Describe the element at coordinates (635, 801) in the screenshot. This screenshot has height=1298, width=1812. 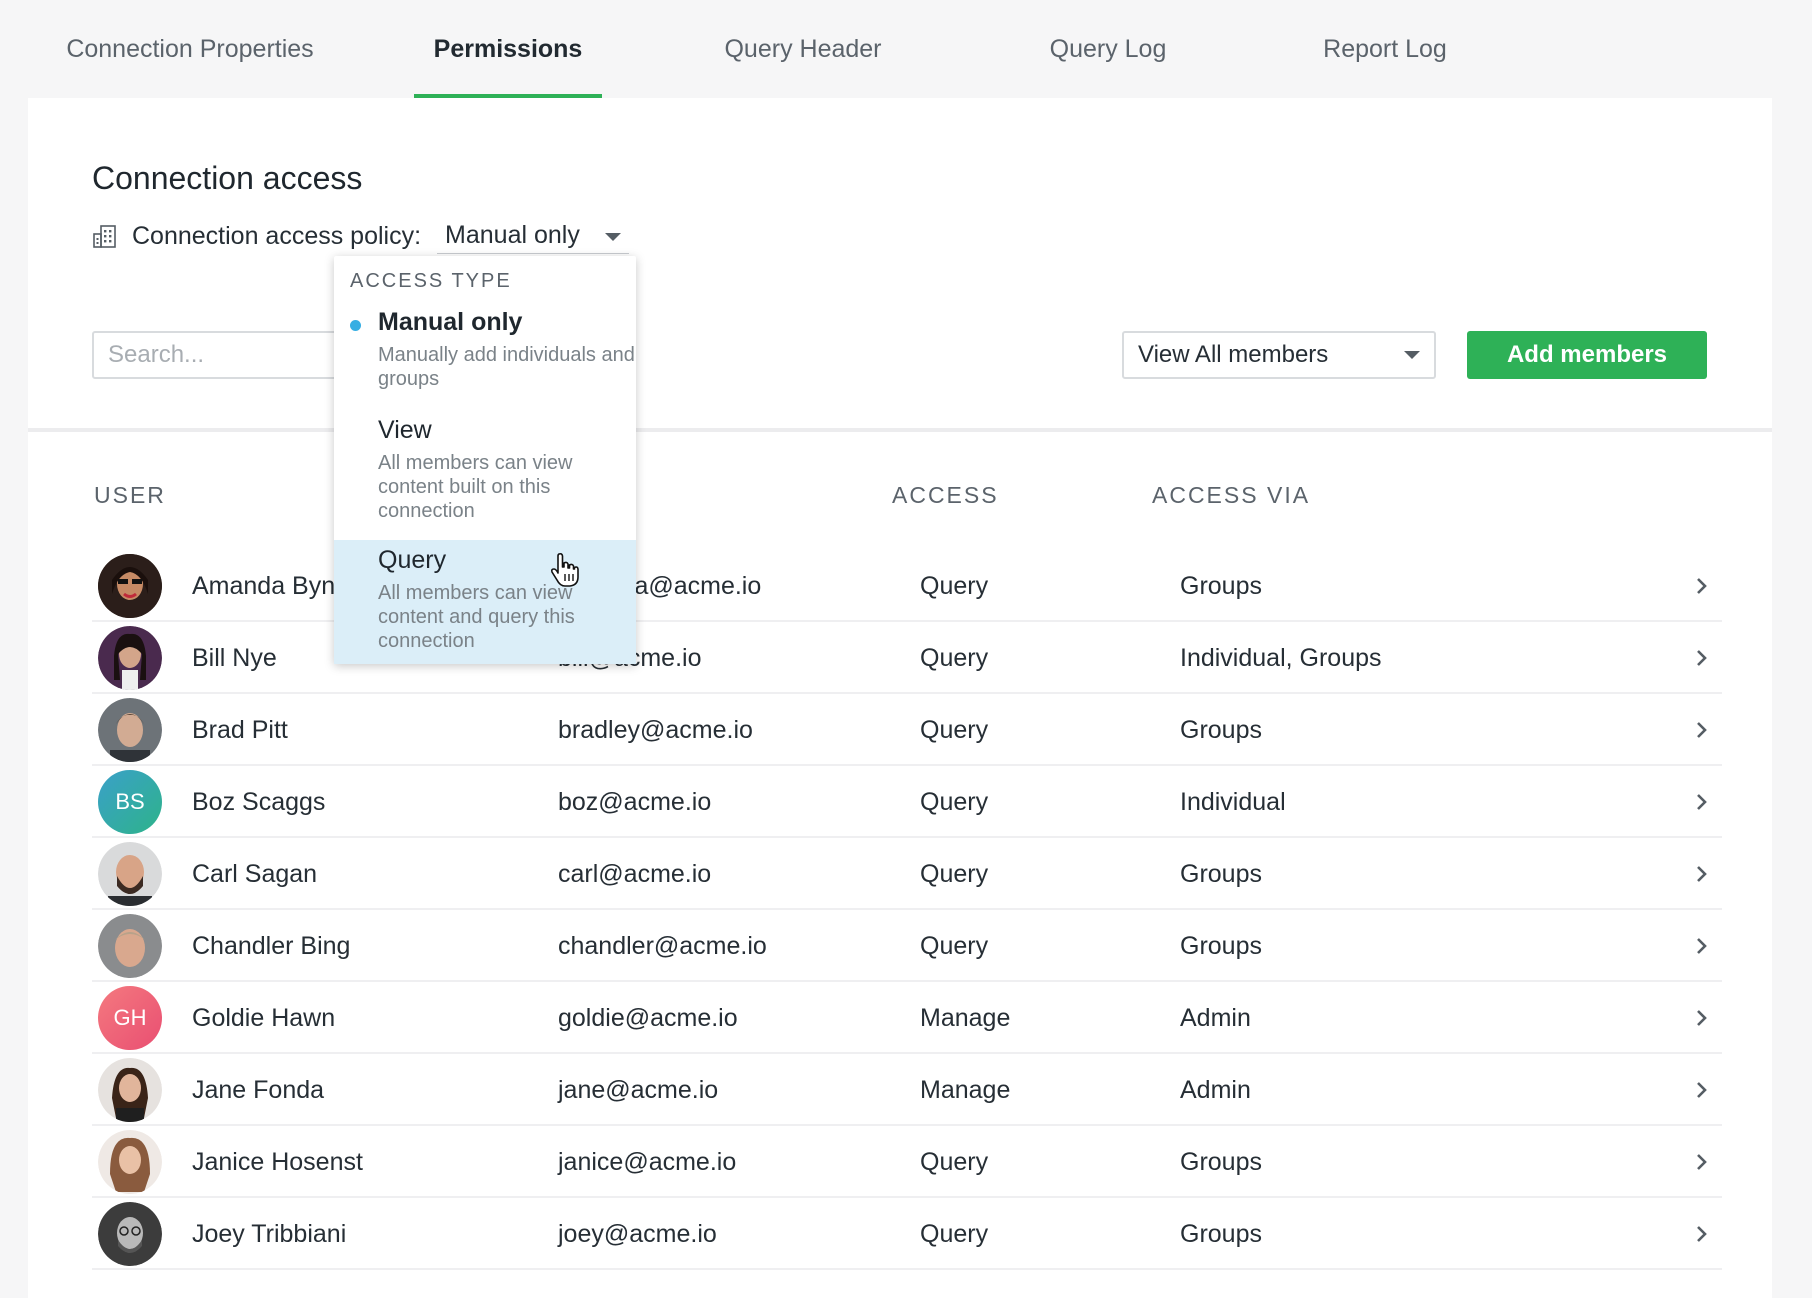
I see `user-email: boz@acme.io` at that location.